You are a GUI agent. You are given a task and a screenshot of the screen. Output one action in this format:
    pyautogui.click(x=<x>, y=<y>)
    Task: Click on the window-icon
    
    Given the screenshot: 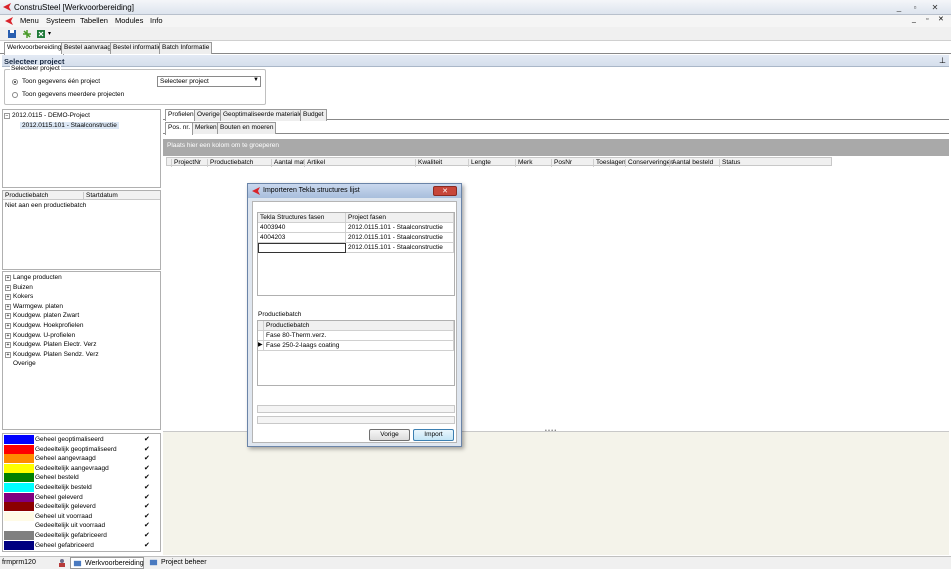 What is the action you would take?
    pyautogui.click(x=153, y=562)
    